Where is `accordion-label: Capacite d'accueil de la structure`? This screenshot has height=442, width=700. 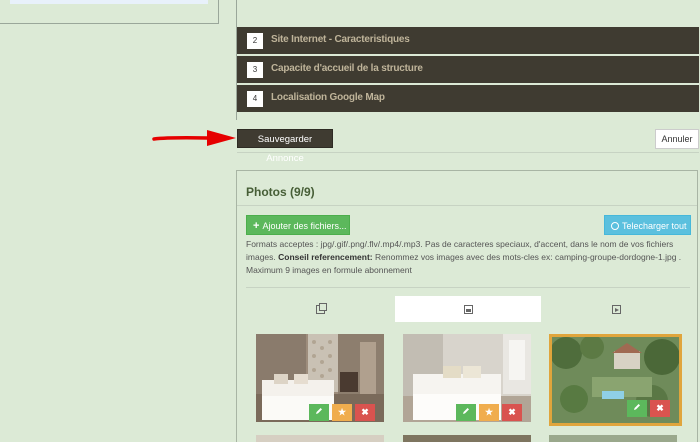 accordion-label: Capacite d'accueil de la structure is located at coordinates (347, 68).